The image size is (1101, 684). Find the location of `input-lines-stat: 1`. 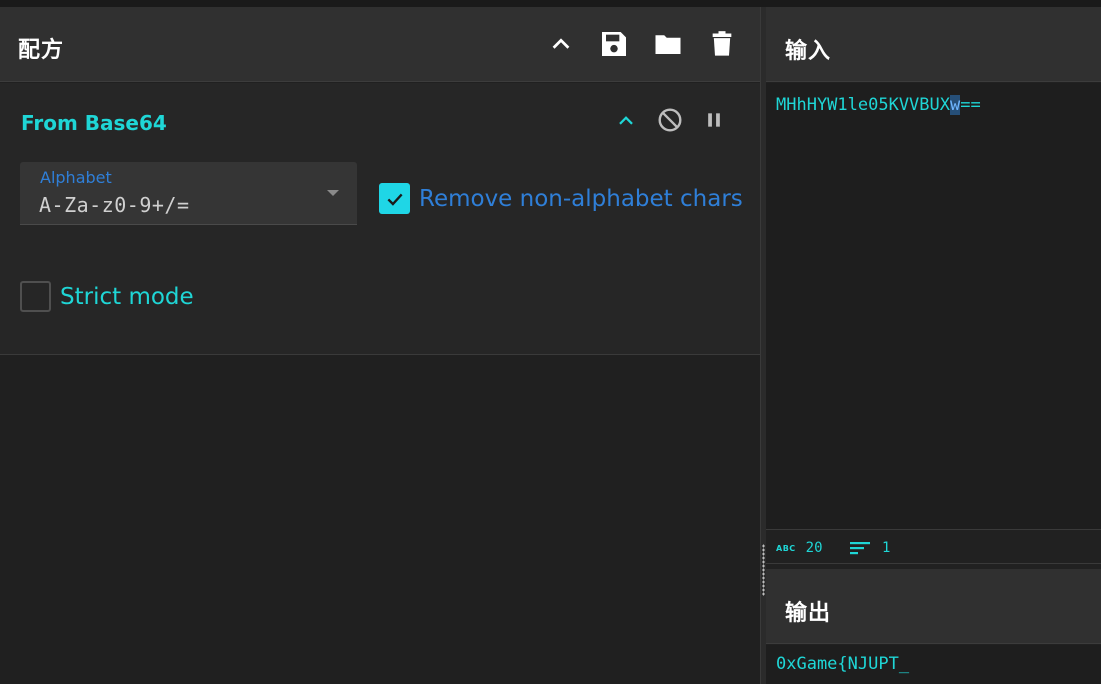

input-lines-stat: 1 is located at coordinates (870, 548).